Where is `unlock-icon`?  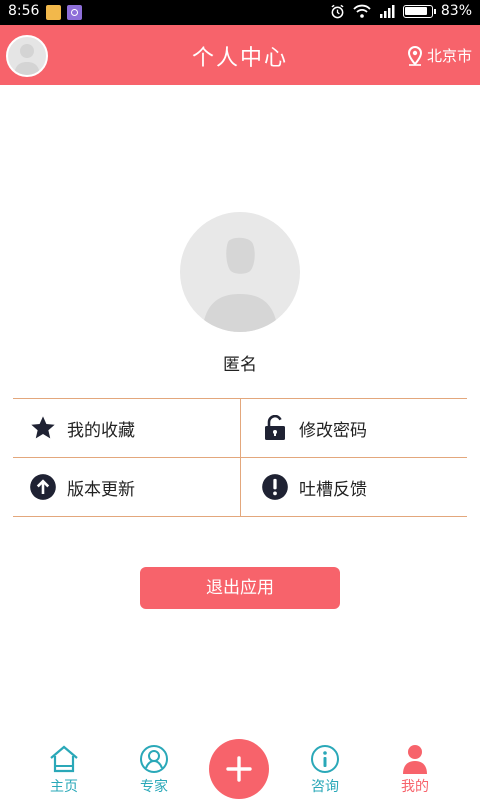
unlock-icon is located at coordinates (275, 428).